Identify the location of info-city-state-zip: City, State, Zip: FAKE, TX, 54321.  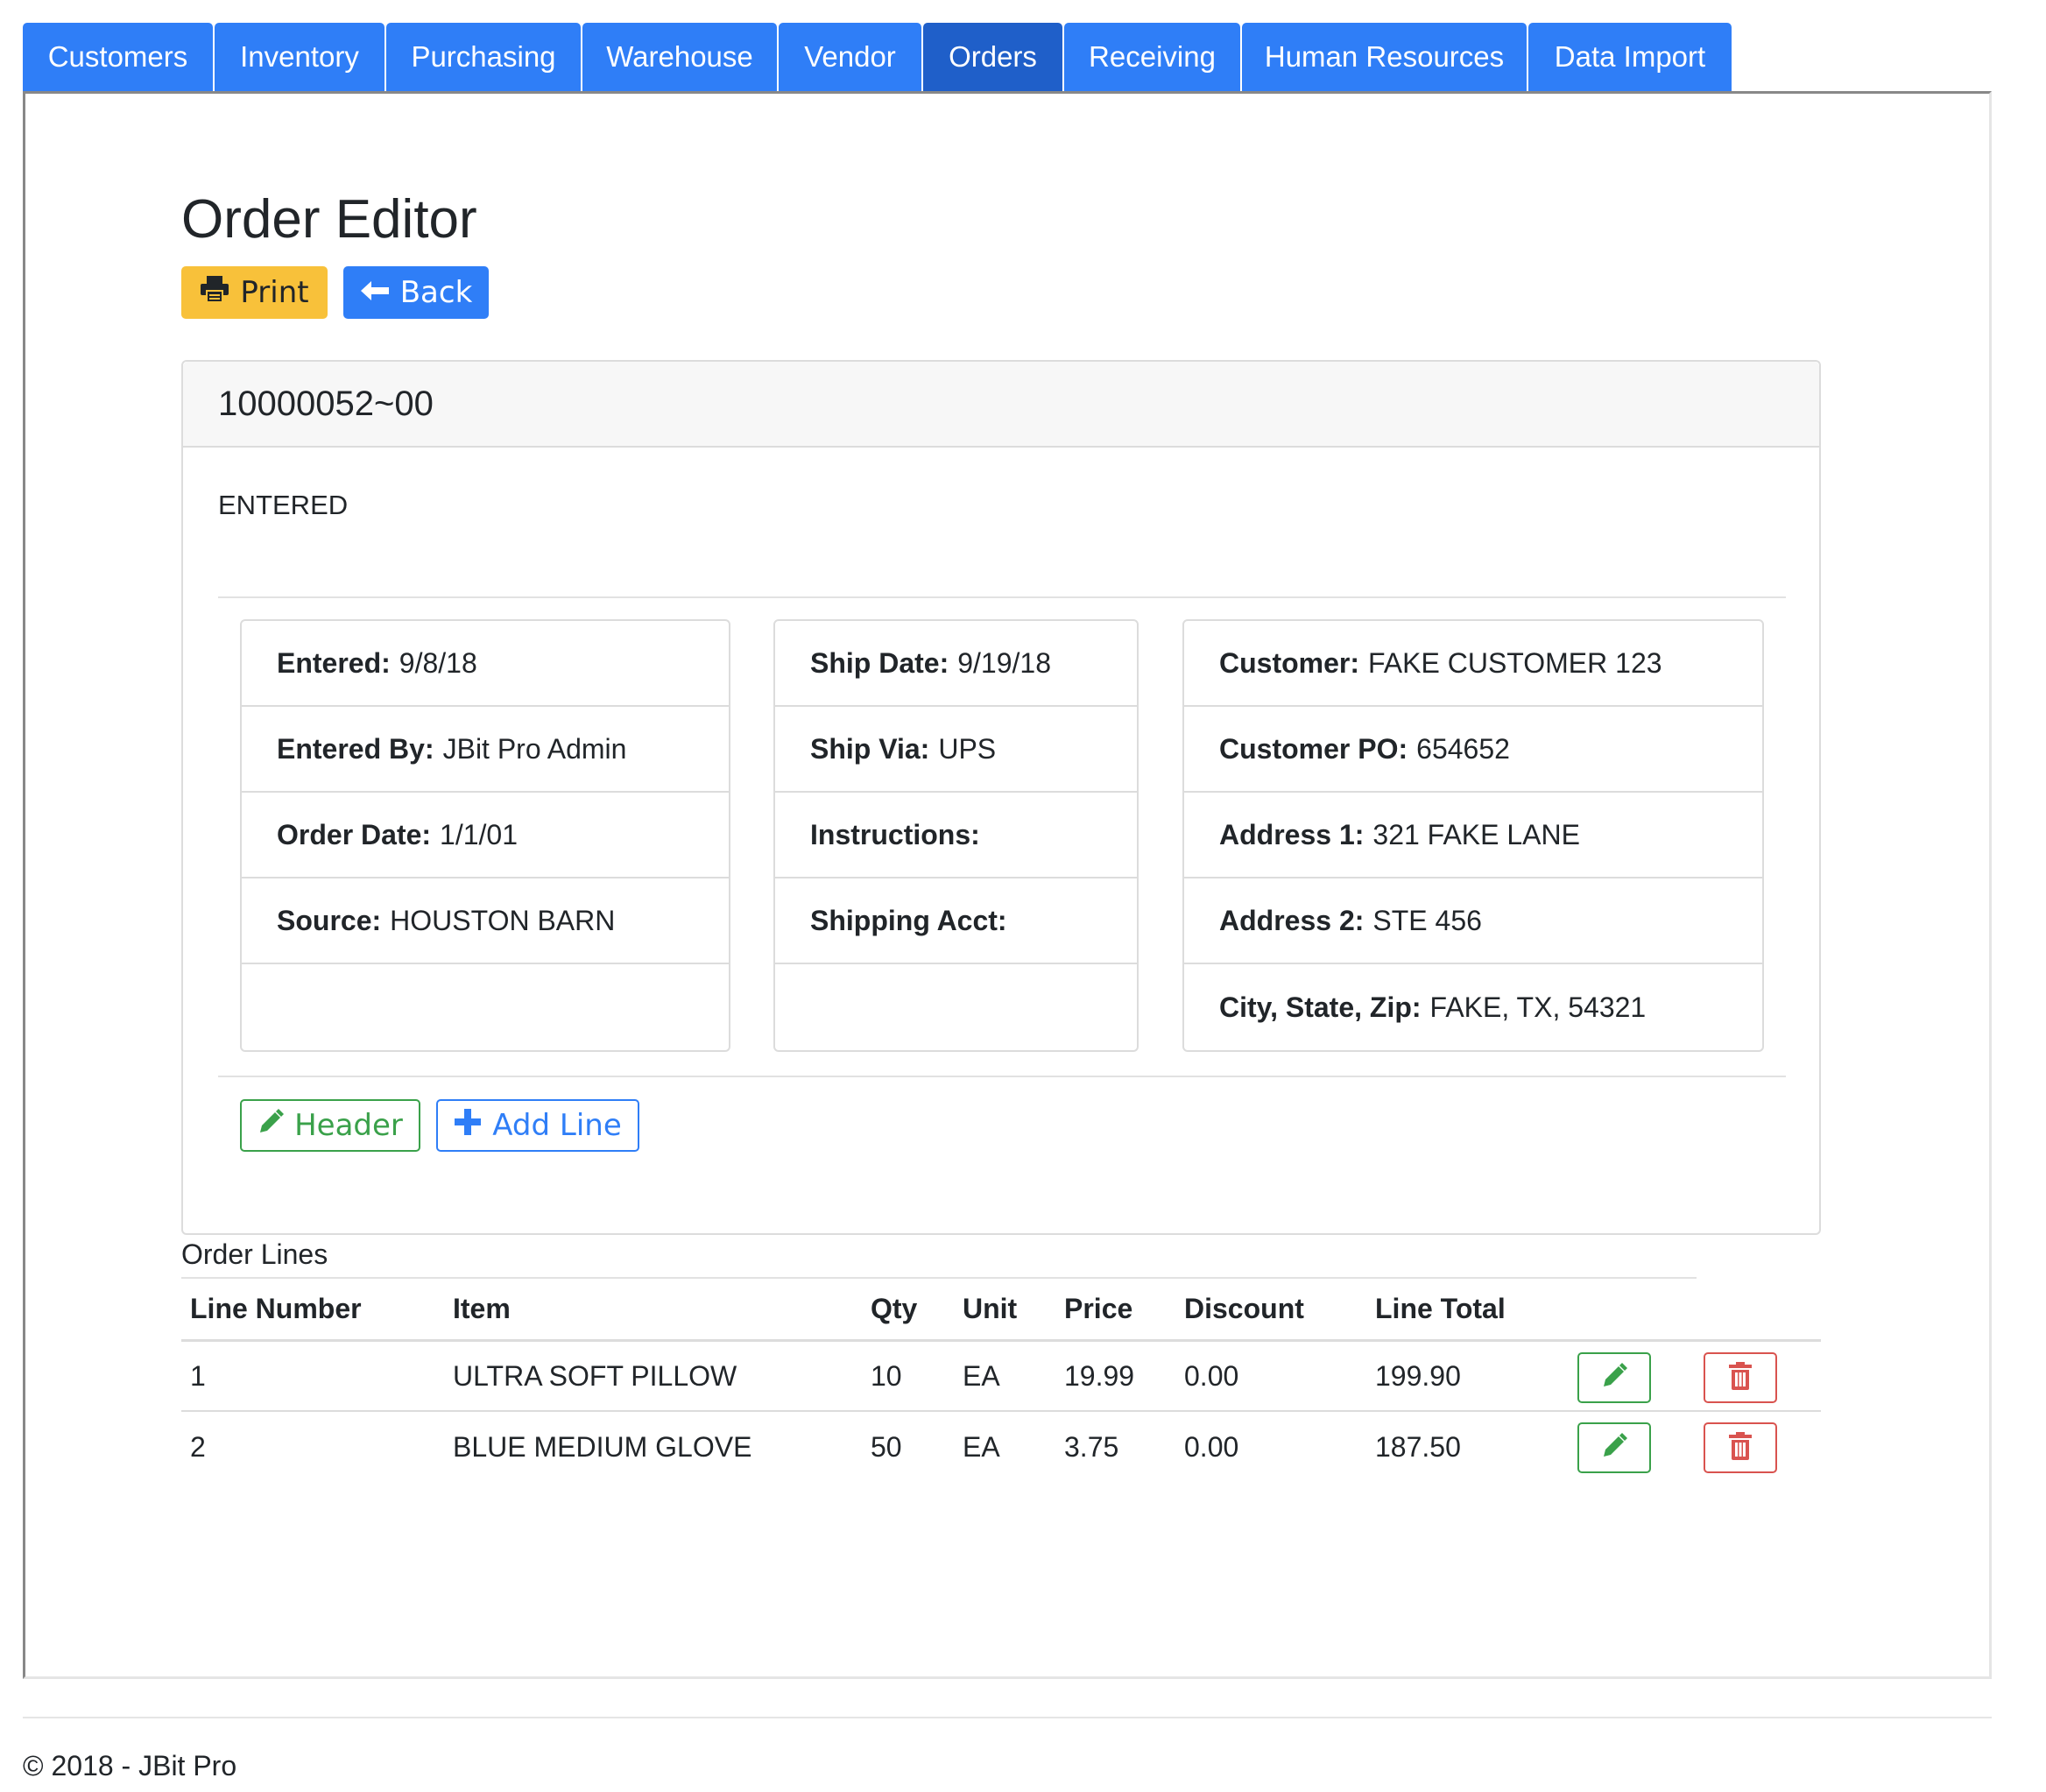
(1473, 1007).